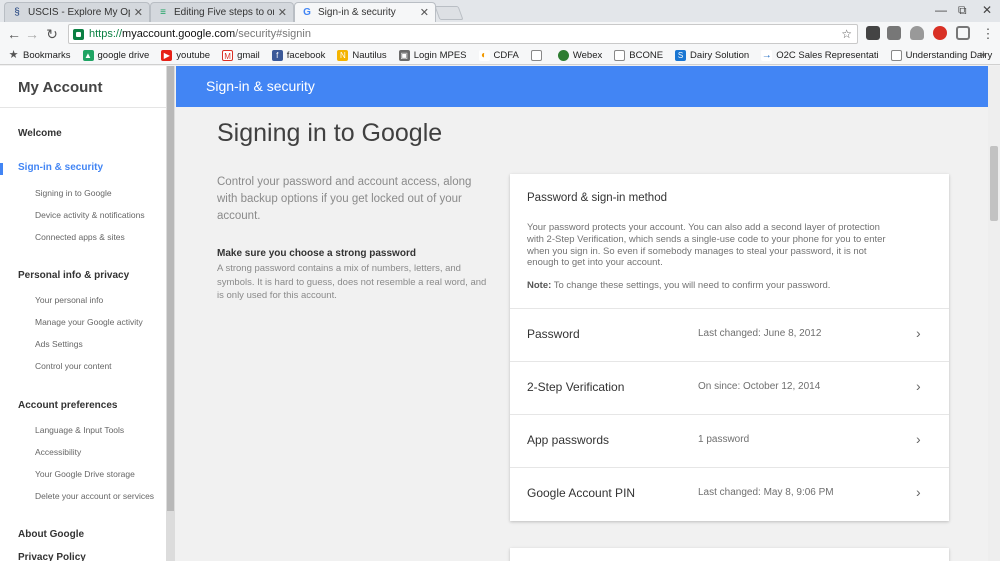 The image size is (1000, 561). I want to click on sidebar-item-account-preferences: Account preferences, so click(67, 405).